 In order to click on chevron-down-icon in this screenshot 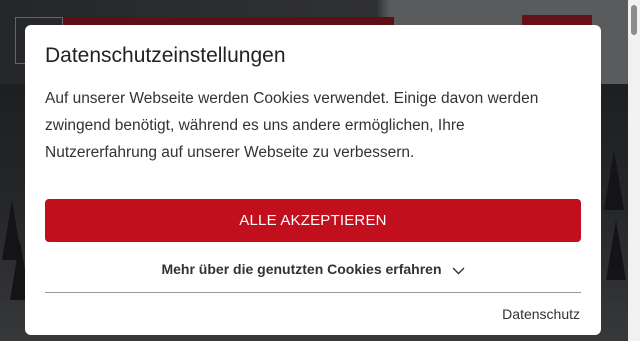, I will do `click(458, 270)`.